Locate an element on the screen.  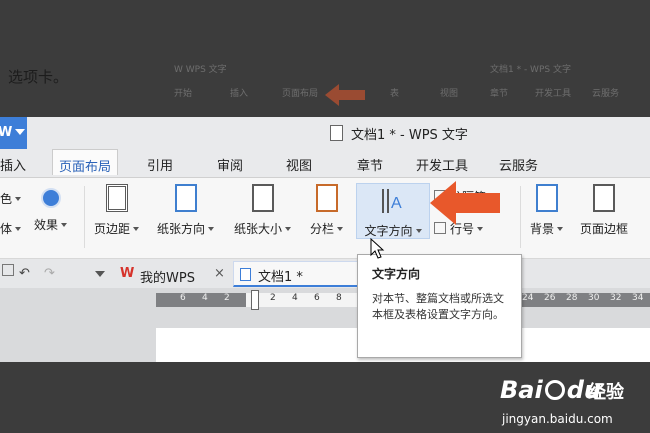
ruler-tick: 24 is located at coordinates (528, 298).